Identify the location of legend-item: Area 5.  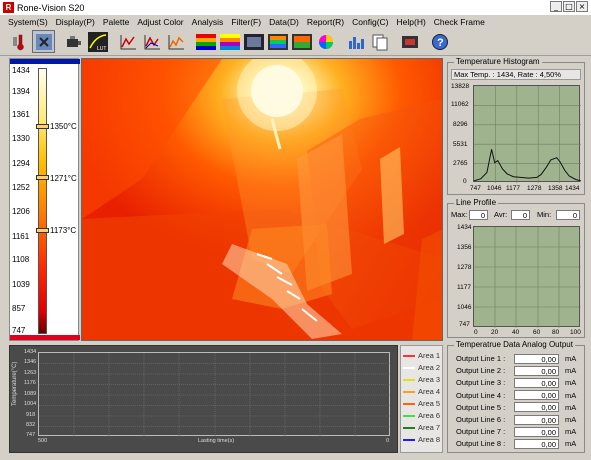
(421, 403).